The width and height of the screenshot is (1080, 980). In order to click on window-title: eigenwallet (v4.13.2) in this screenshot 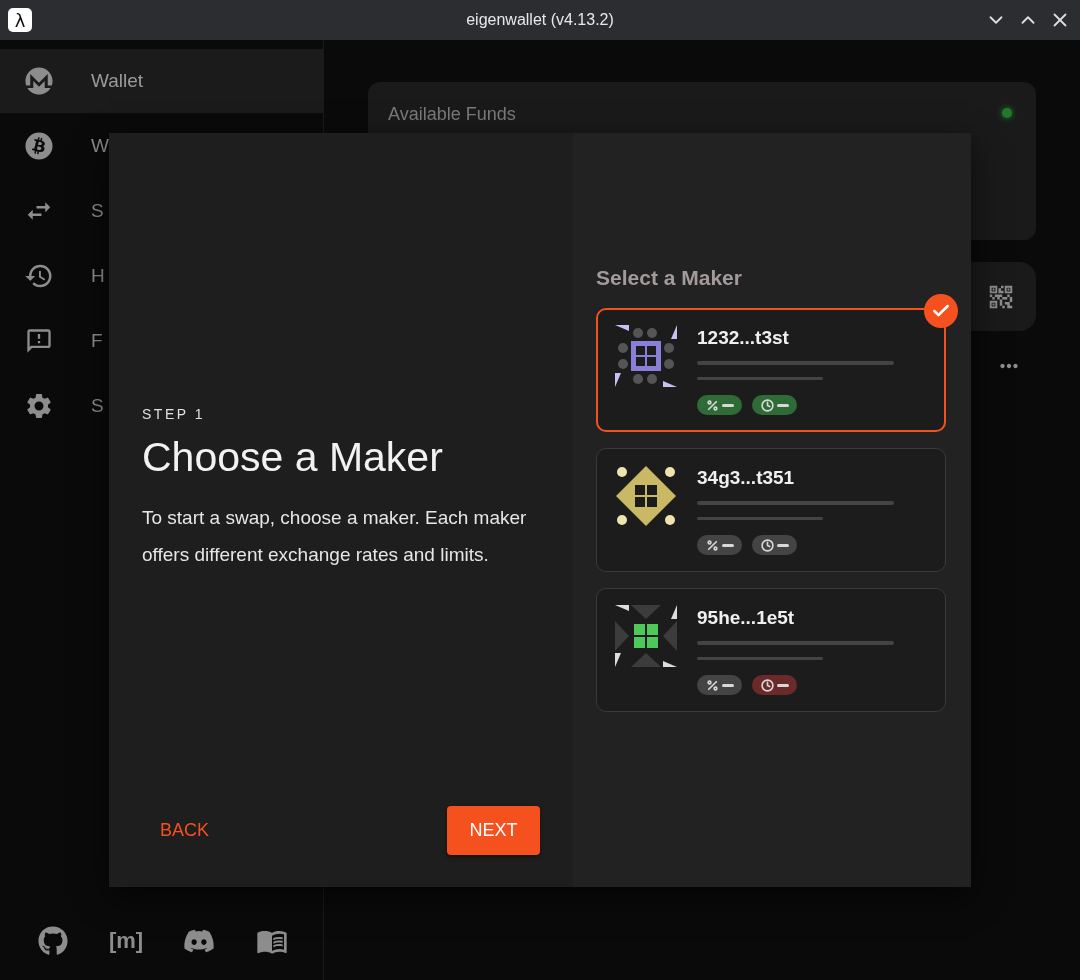, I will do `click(540, 20)`.